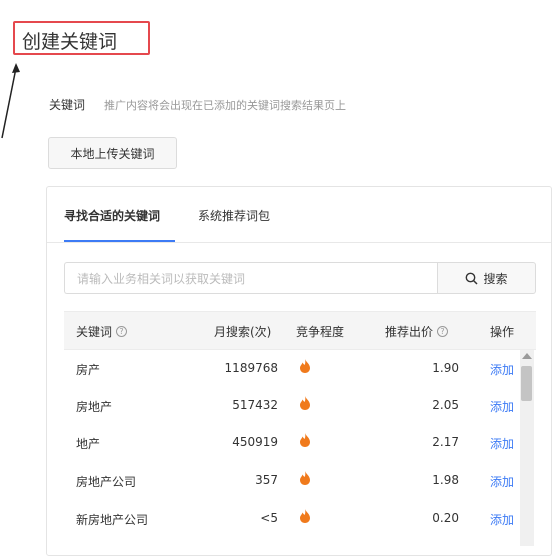 The height and width of the screenshot is (556, 557). I want to click on header-price-label: 推荐出价, so click(409, 332).